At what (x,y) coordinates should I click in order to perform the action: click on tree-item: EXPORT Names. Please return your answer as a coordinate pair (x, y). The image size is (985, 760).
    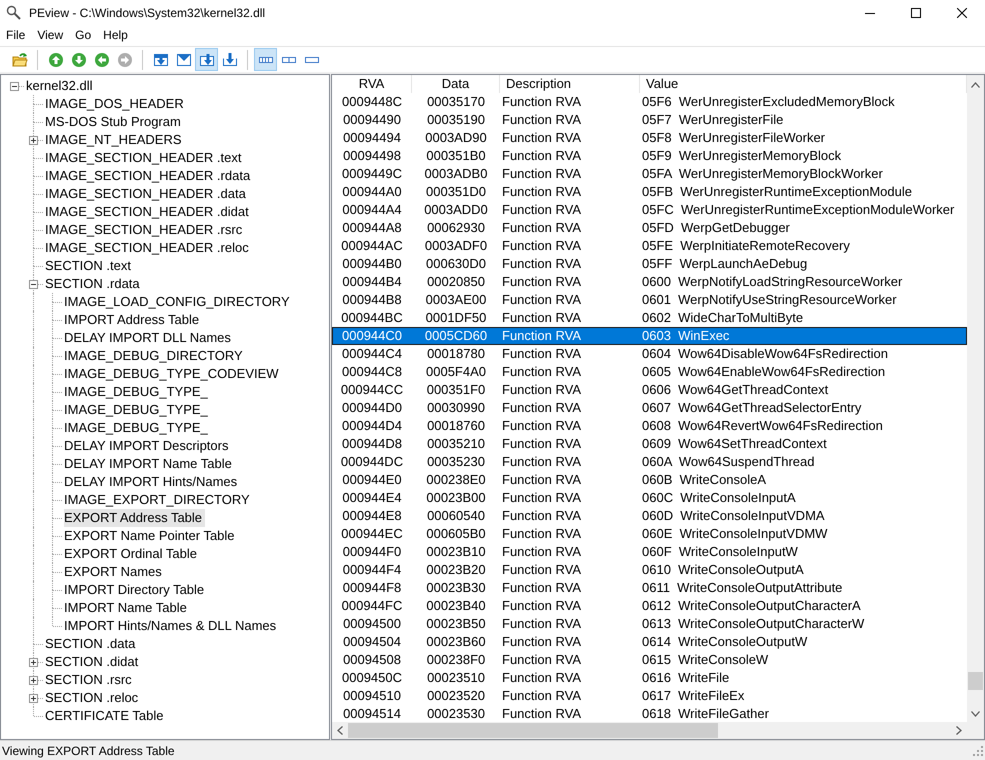
    Looking at the image, I should click on (114, 572).